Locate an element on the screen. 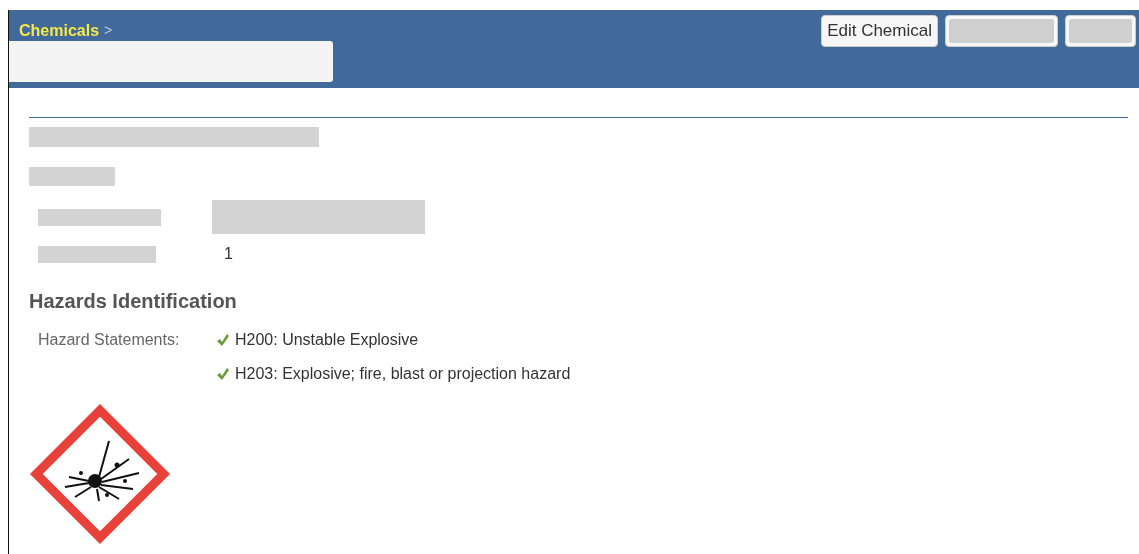 Image resolution: width=1139 pixels, height=554 pixels. field-value: 1 is located at coordinates (228, 254).